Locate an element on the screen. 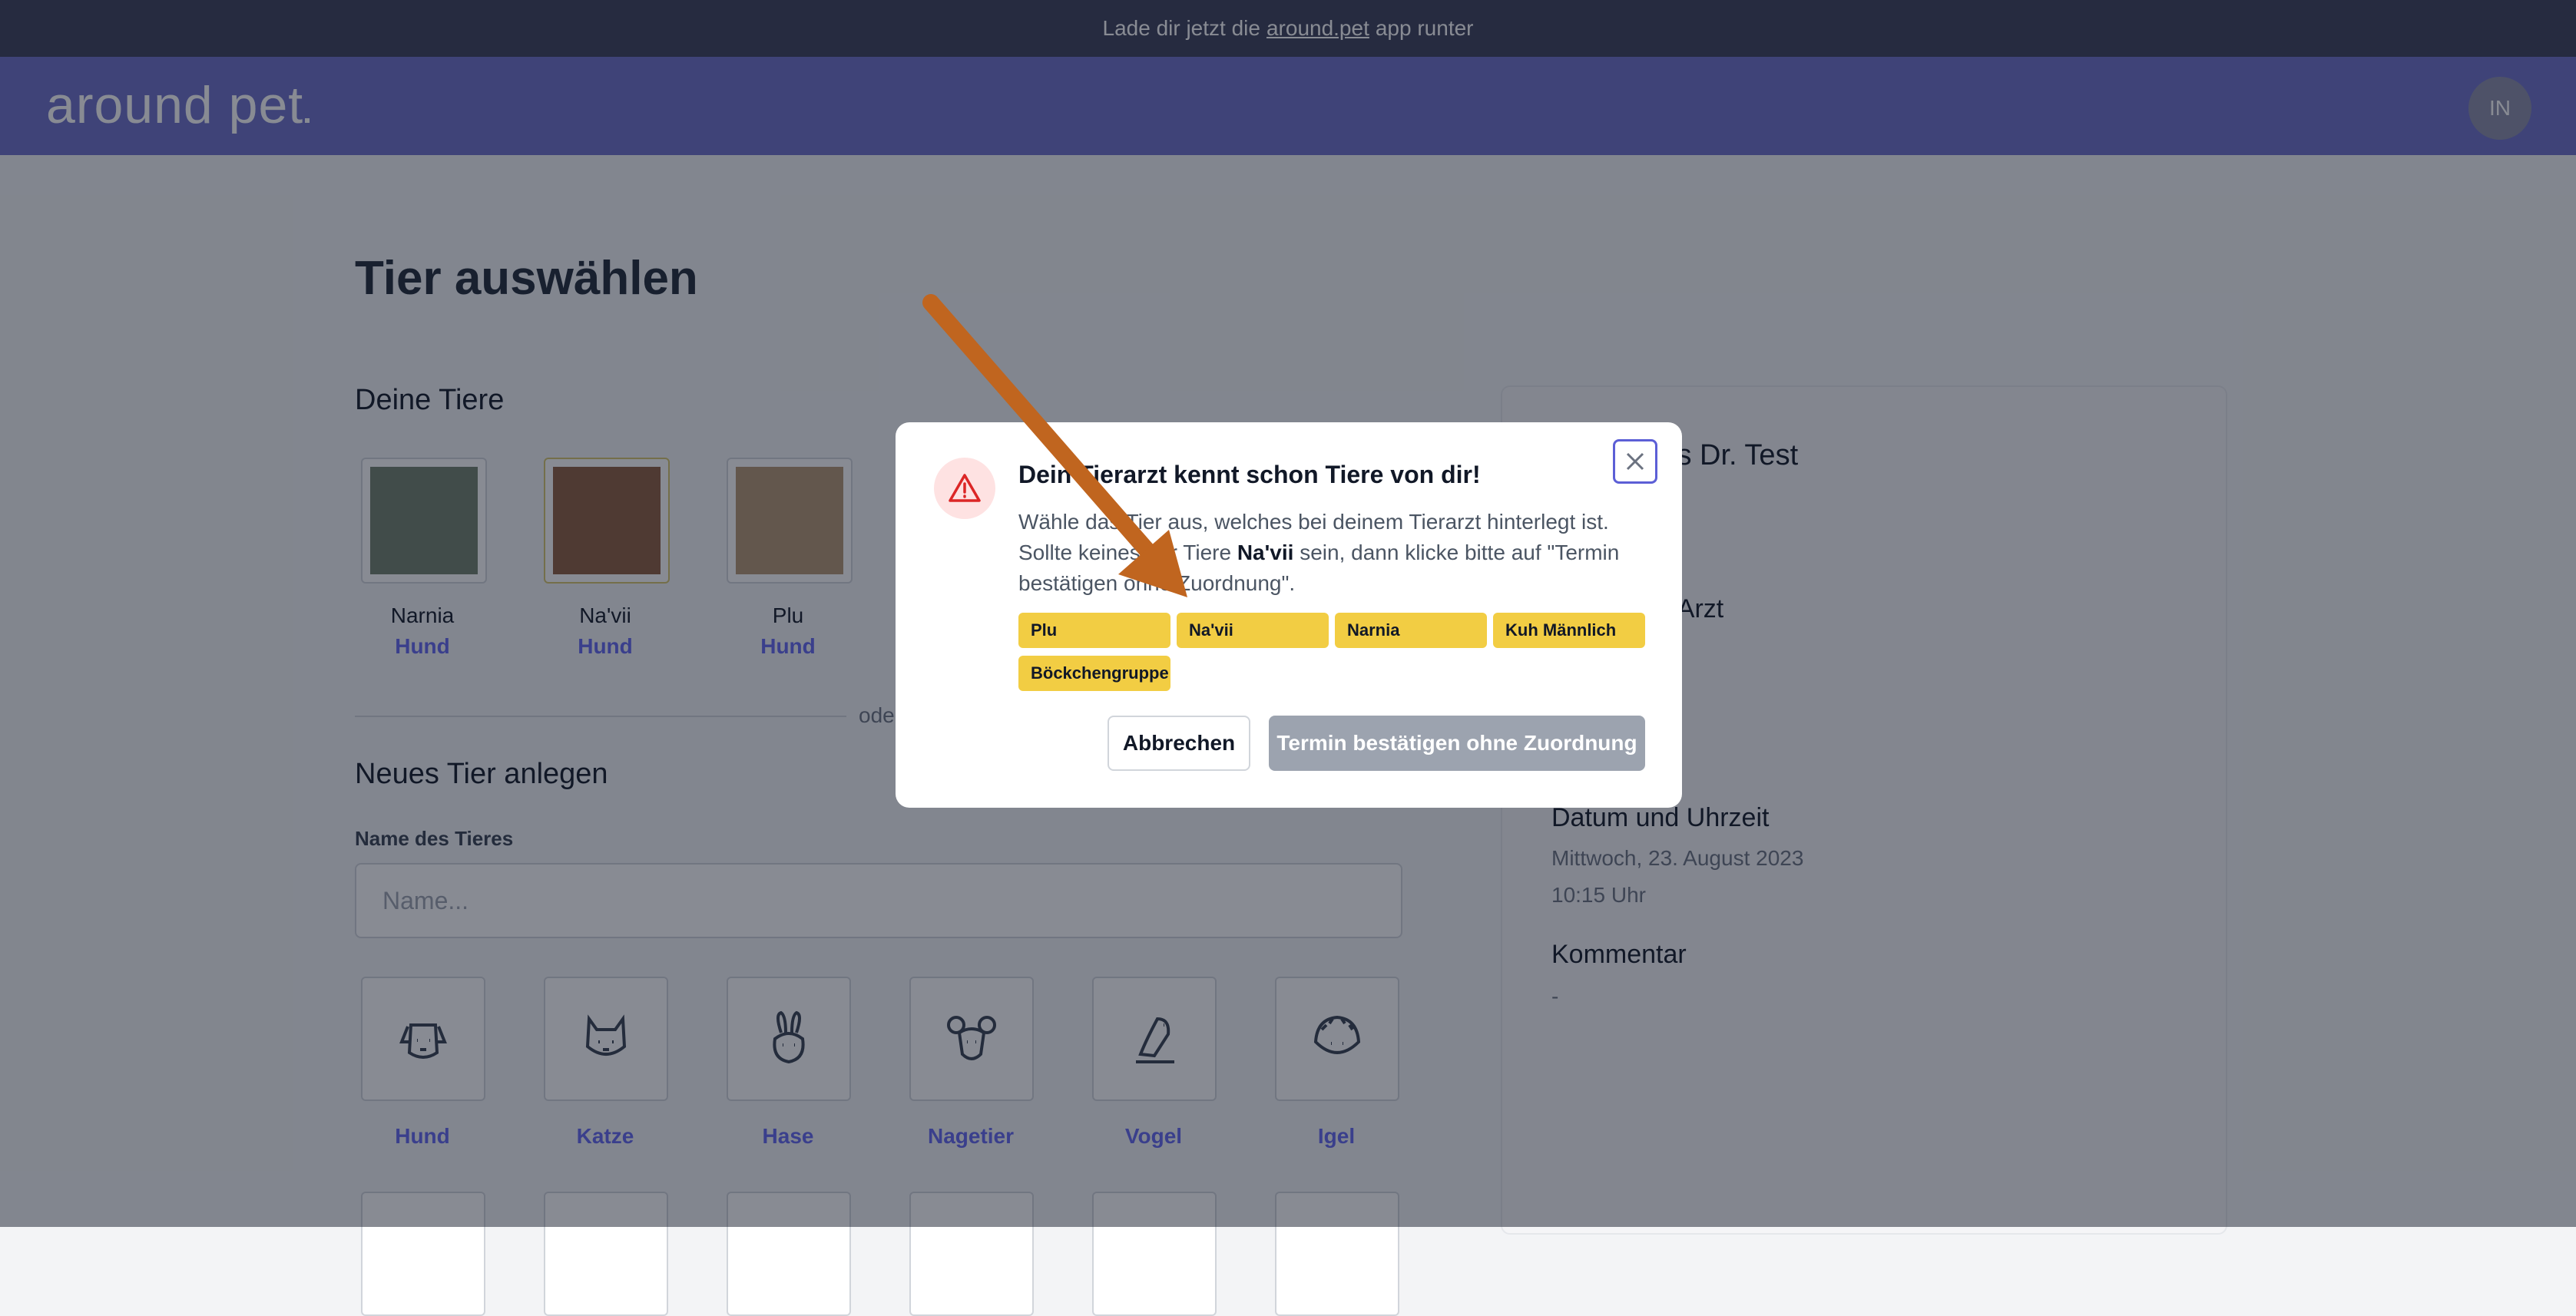  alert-triangle-icon is located at coordinates (965, 488).